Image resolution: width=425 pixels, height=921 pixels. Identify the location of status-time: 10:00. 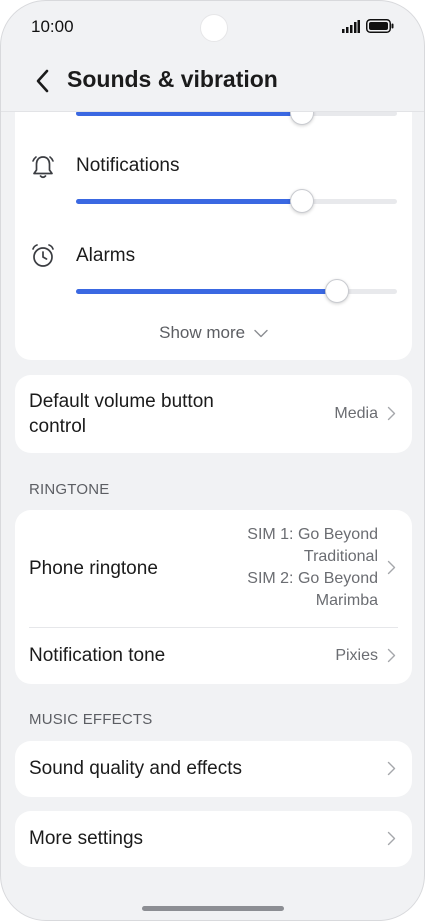
(52, 26).